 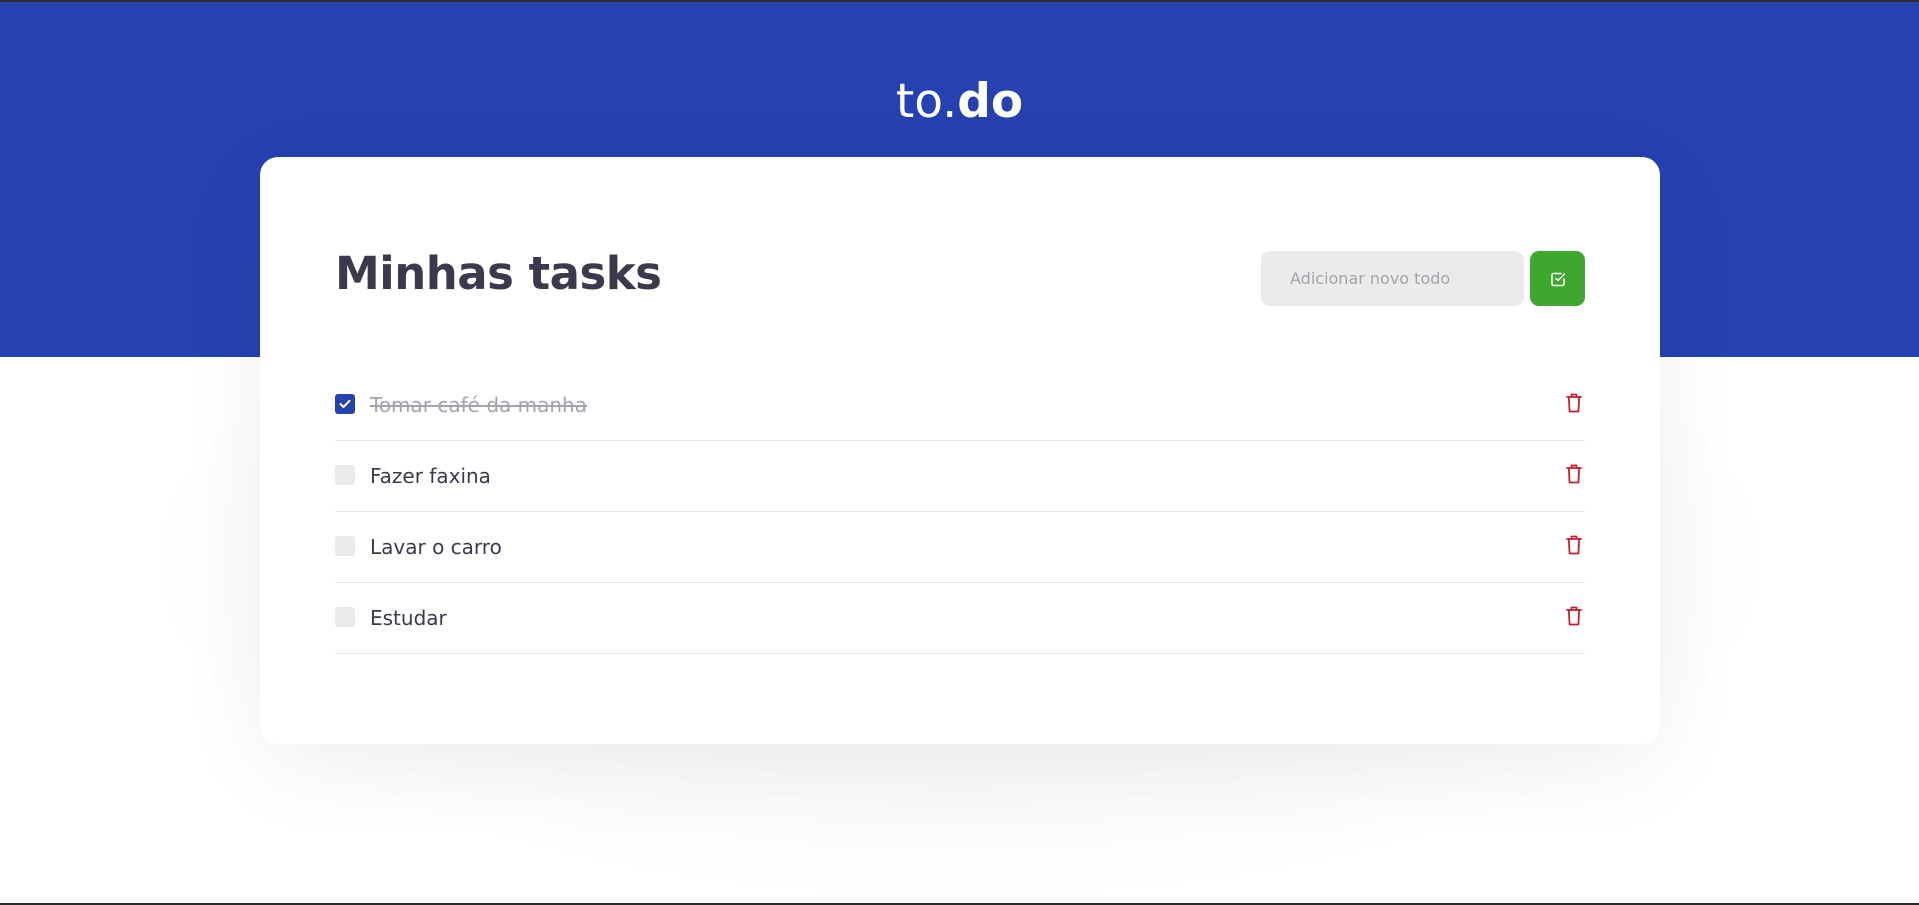 I want to click on new-todo-input, so click(x=1392, y=278).